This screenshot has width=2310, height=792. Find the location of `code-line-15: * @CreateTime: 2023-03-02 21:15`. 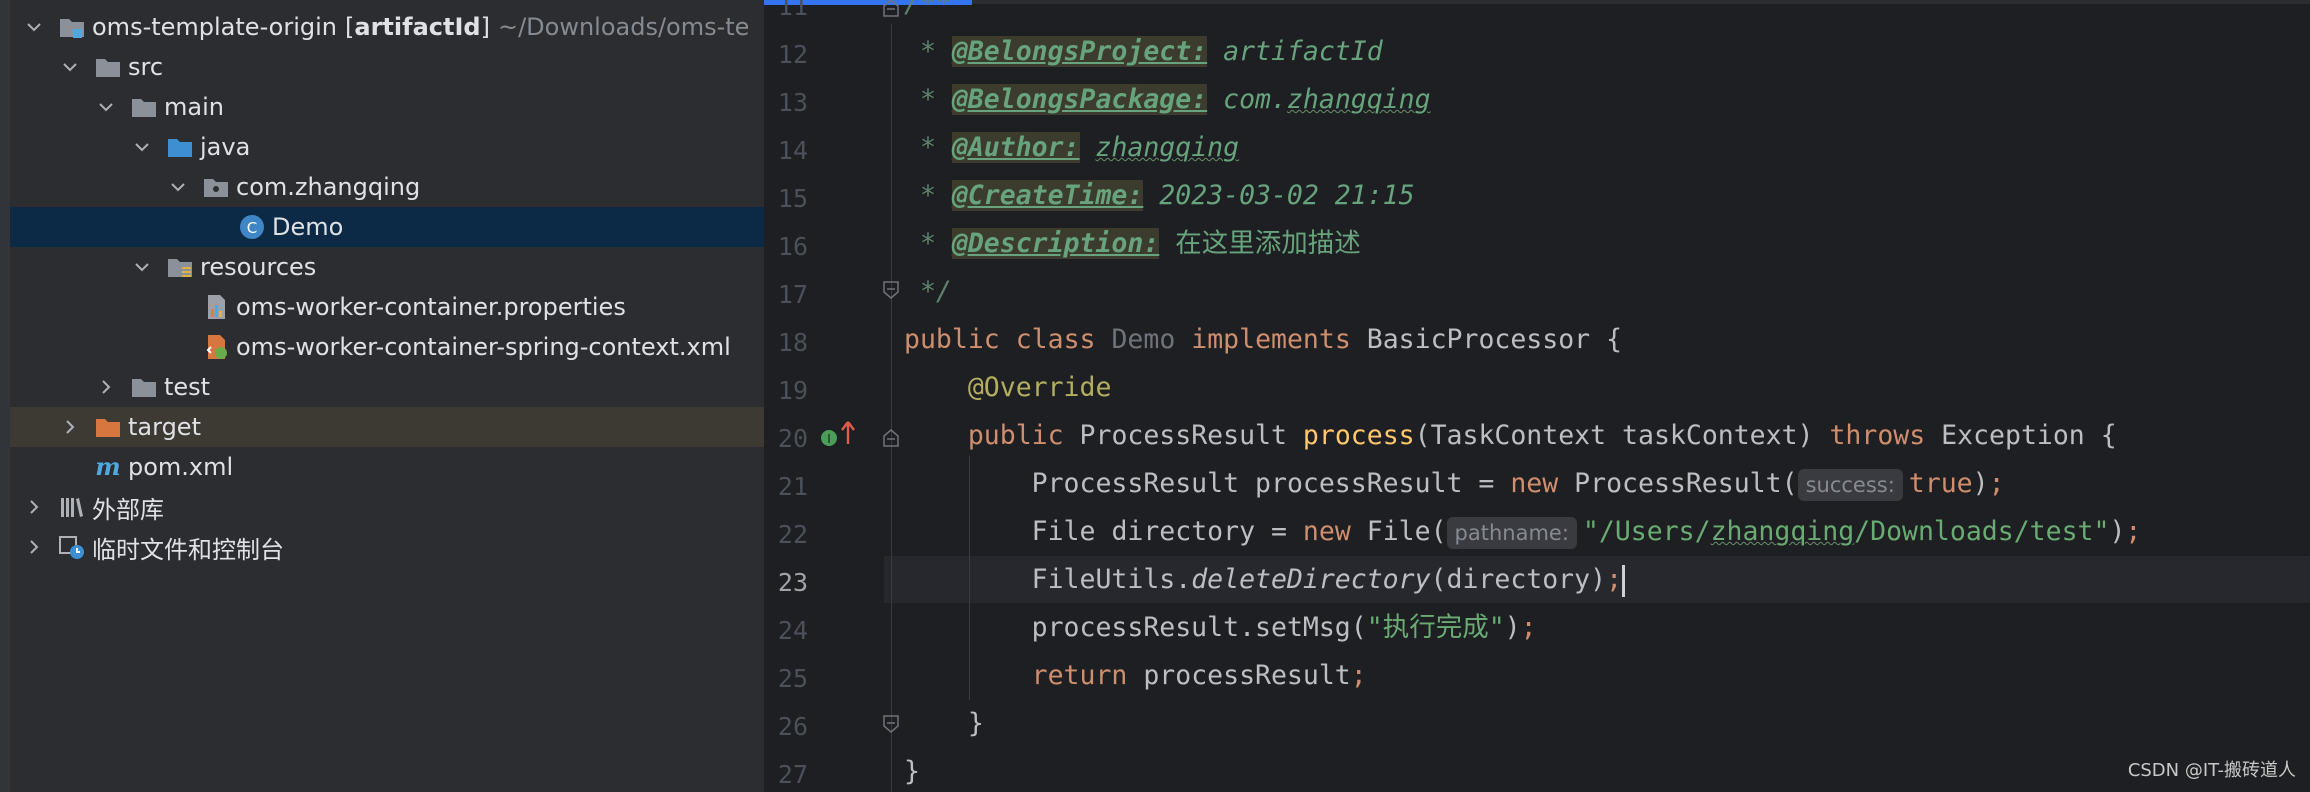

code-line-15: * @CreateTime: 2023-03-02 21:15 is located at coordinates (1159, 196).